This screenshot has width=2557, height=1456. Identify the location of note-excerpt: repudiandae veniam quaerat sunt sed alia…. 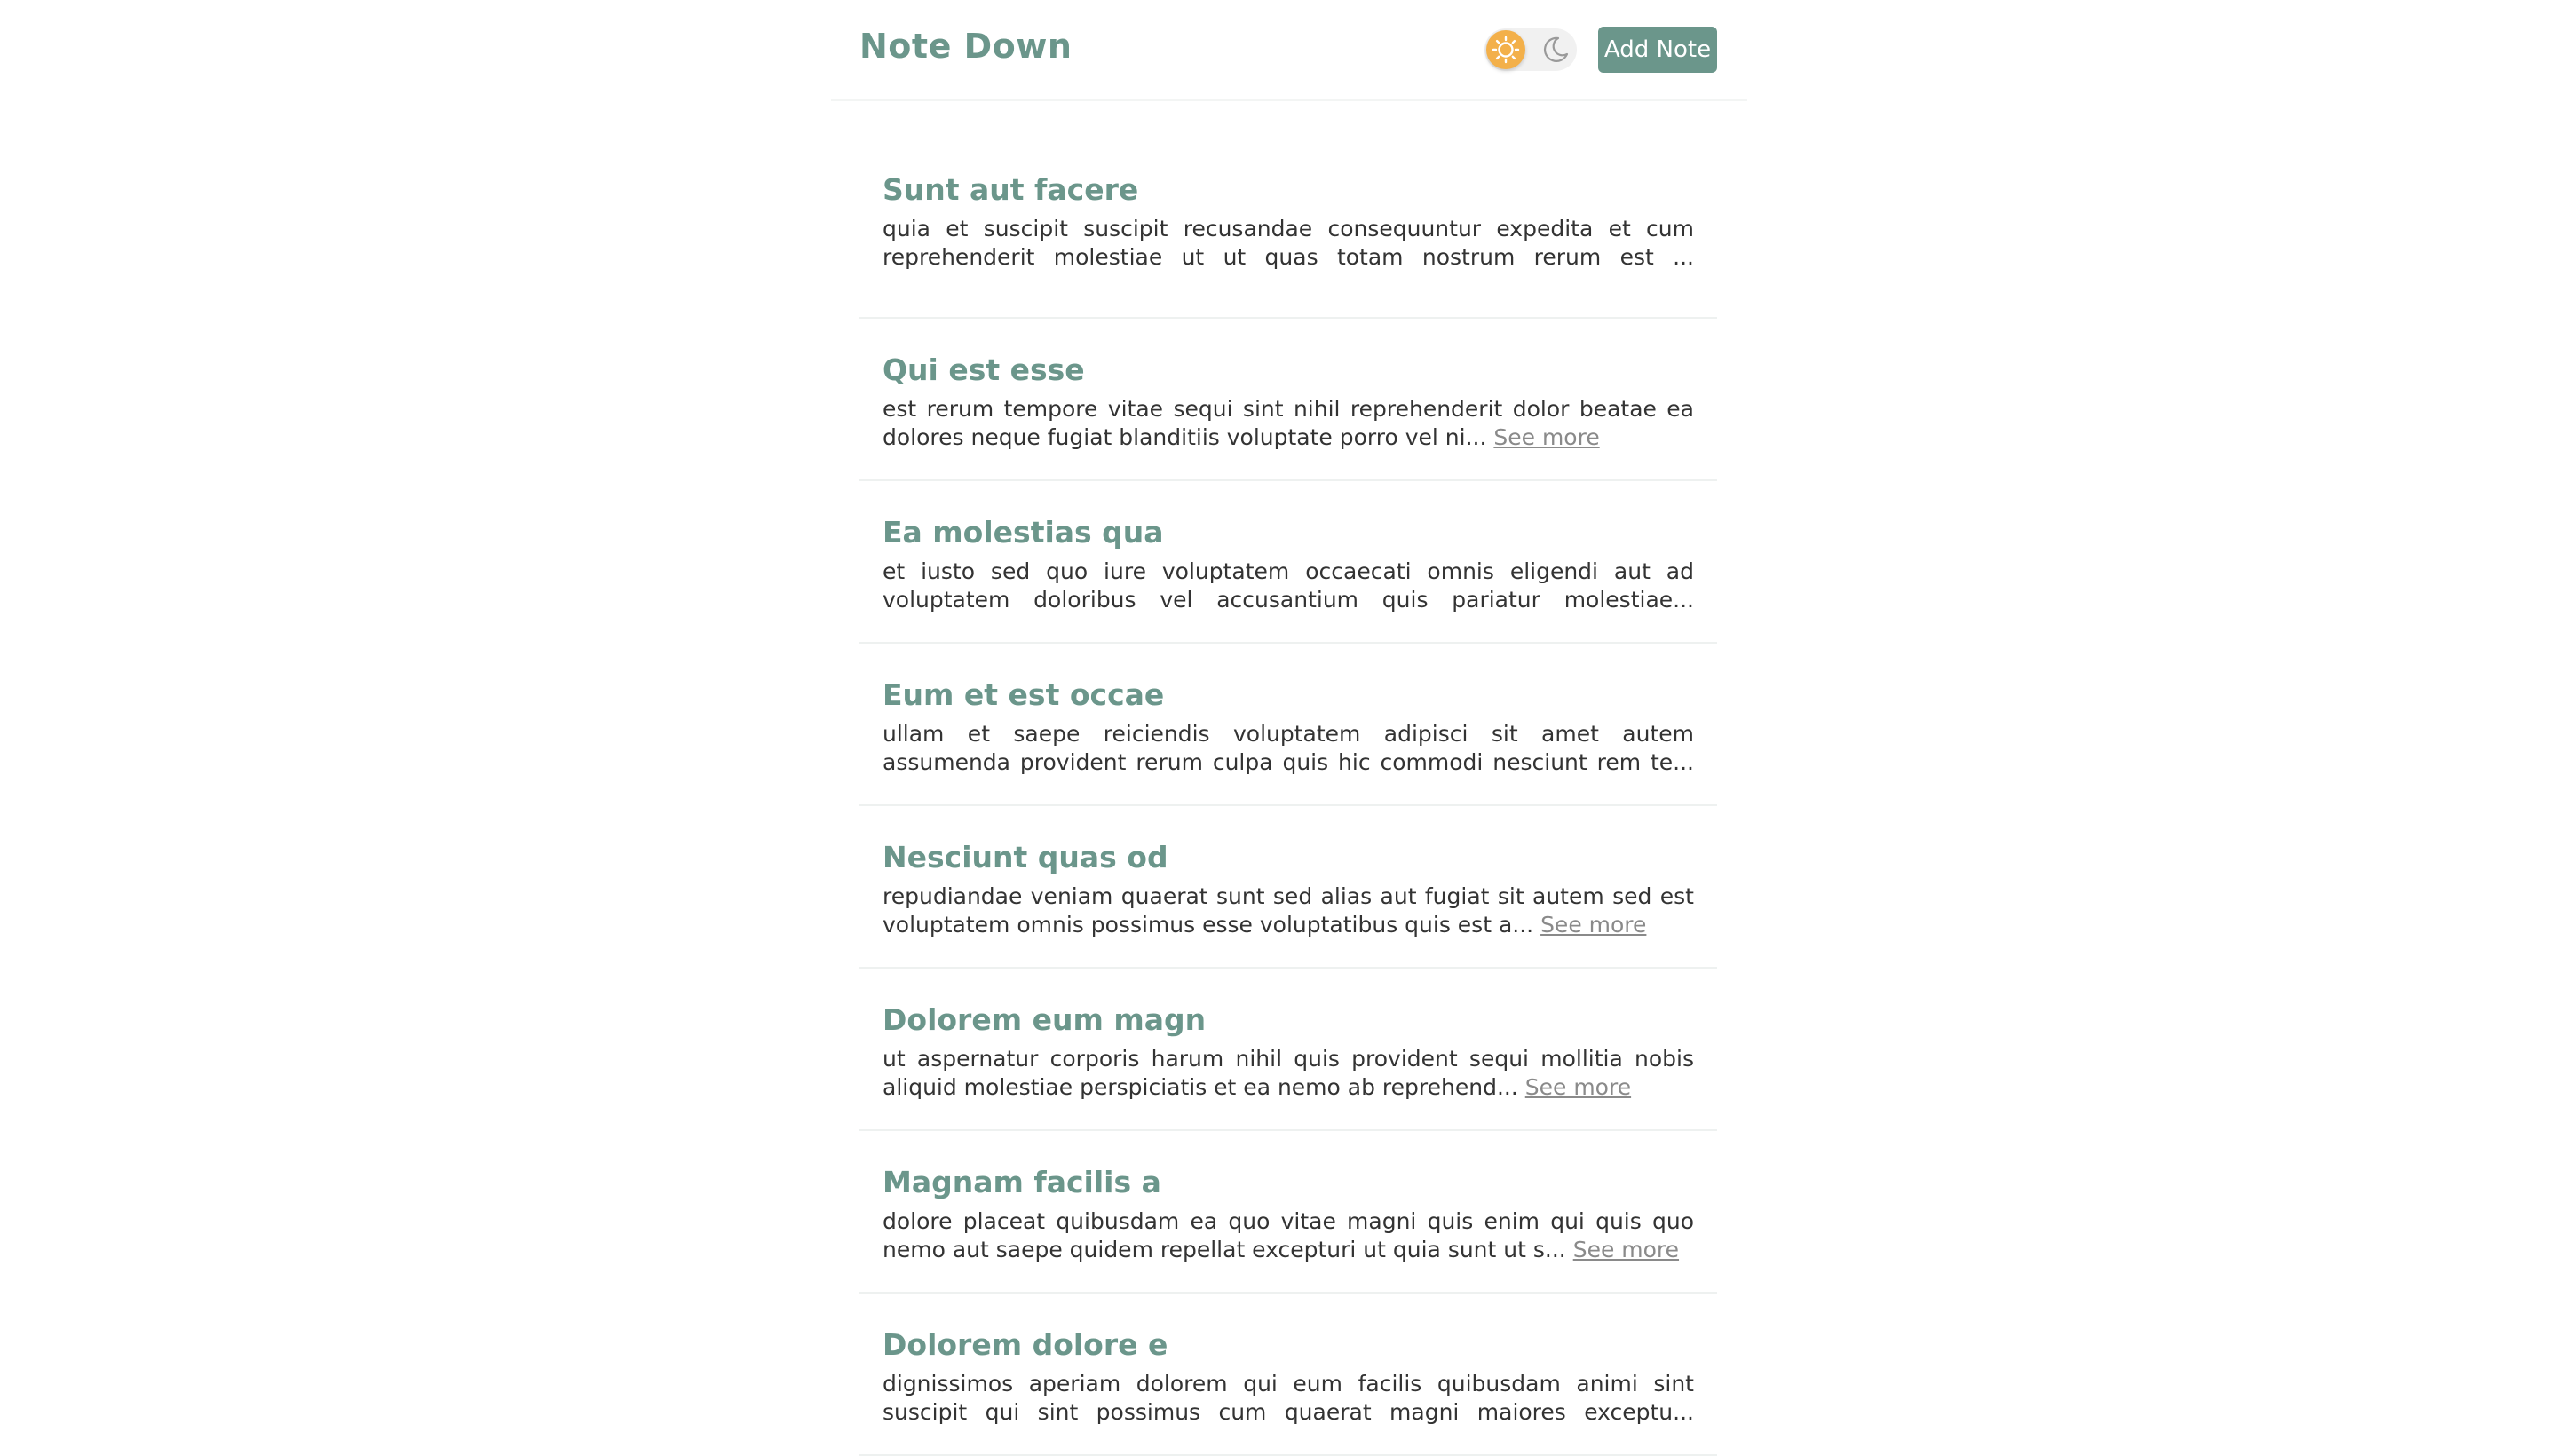
(1288, 910).